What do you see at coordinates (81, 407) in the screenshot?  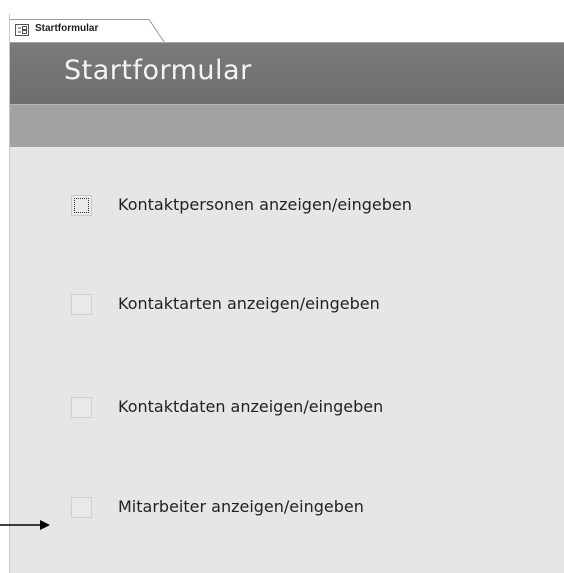 I see `checkbox-kontaktdaten` at bounding box center [81, 407].